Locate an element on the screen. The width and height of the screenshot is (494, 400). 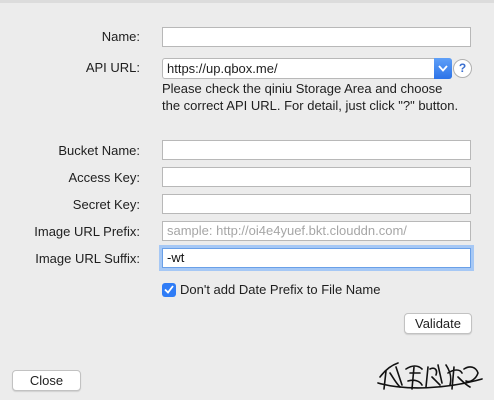
image-url-suffix-label: Image URL Suffix: is located at coordinates (87, 258).